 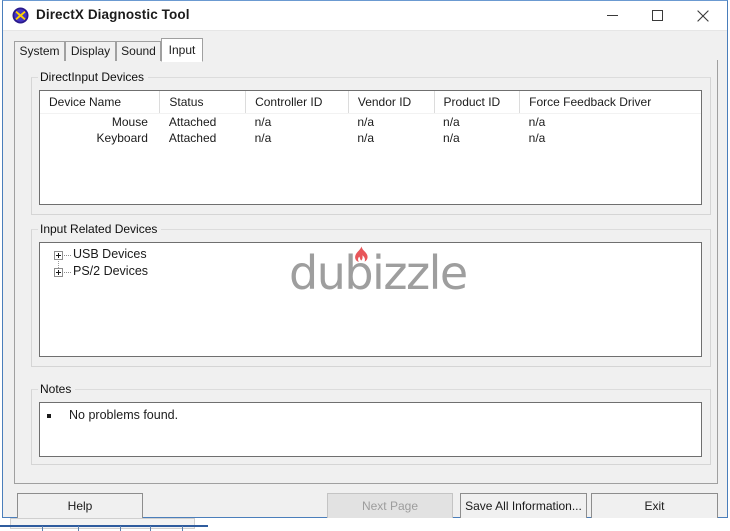 I want to click on taskbar-sliver, so click(x=365, y=524).